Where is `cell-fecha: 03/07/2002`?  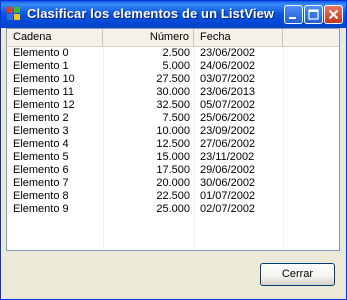 cell-fecha: 03/07/2002 is located at coordinates (228, 79).